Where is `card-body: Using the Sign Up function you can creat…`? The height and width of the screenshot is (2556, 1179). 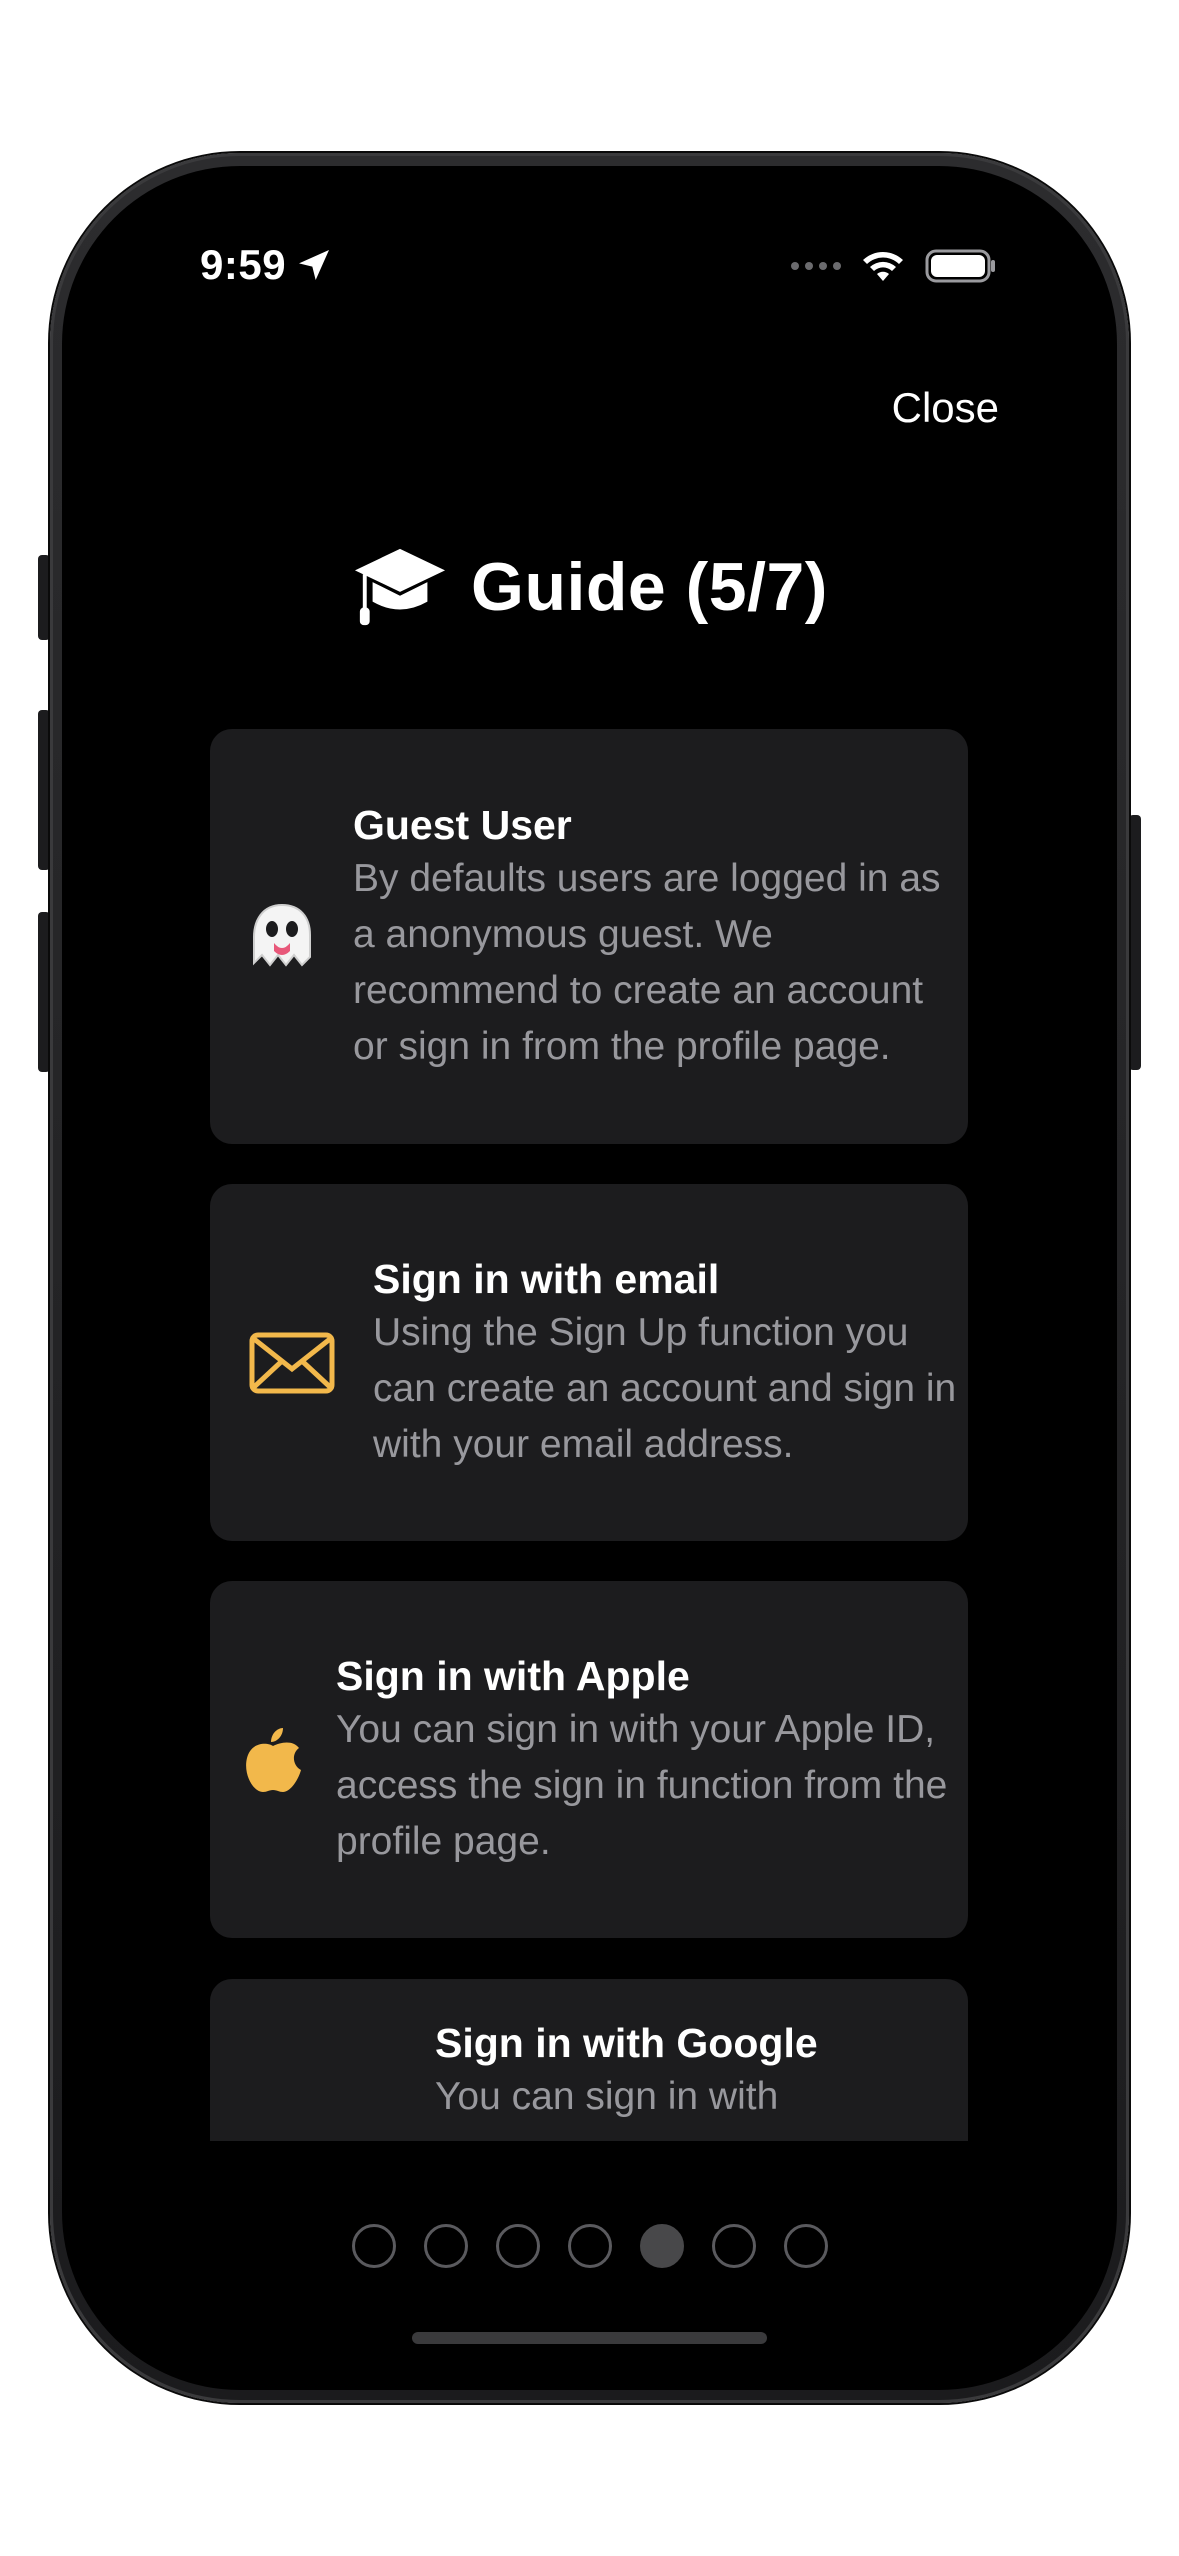
card-body: Using the Sign Up function you can creat… is located at coordinates (665, 1388).